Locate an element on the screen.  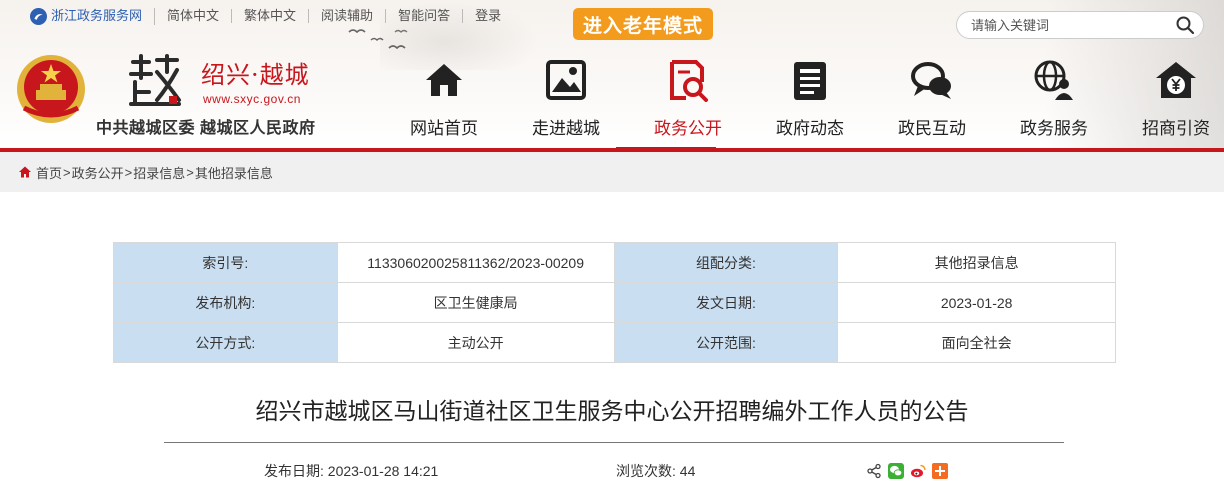
traditional-chinese-link: 繁体中文 is located at coordinates (271, 16).